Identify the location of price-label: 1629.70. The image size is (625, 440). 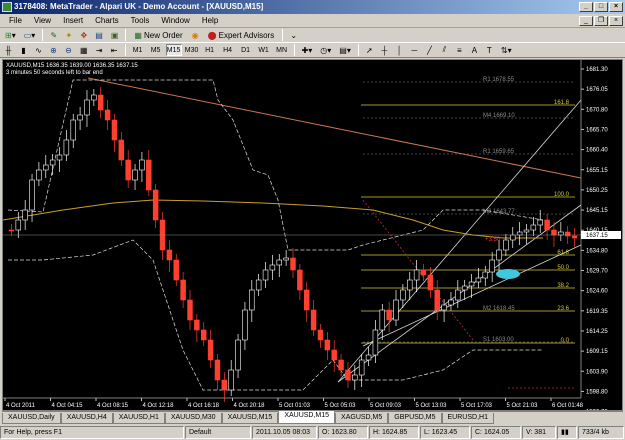
(597, 272).